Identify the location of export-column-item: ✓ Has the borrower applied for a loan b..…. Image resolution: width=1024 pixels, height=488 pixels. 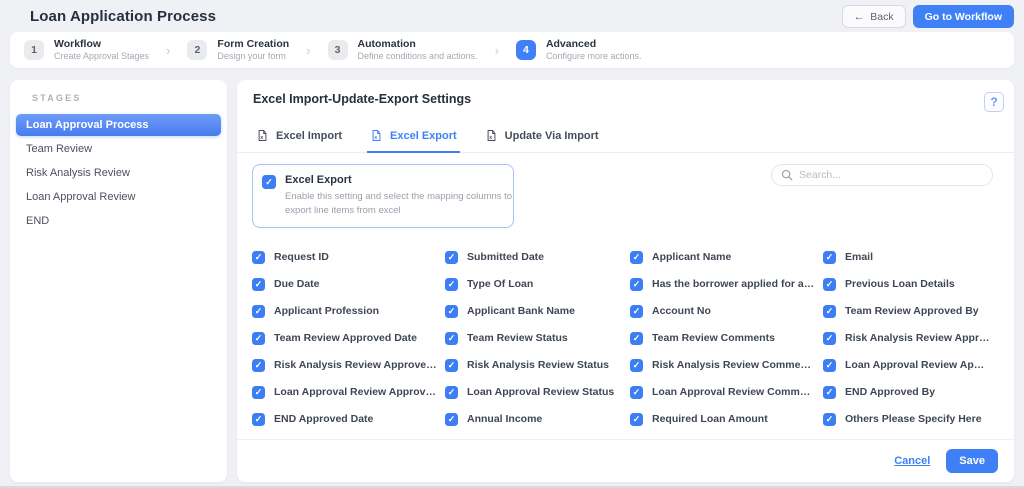
(726, 284).